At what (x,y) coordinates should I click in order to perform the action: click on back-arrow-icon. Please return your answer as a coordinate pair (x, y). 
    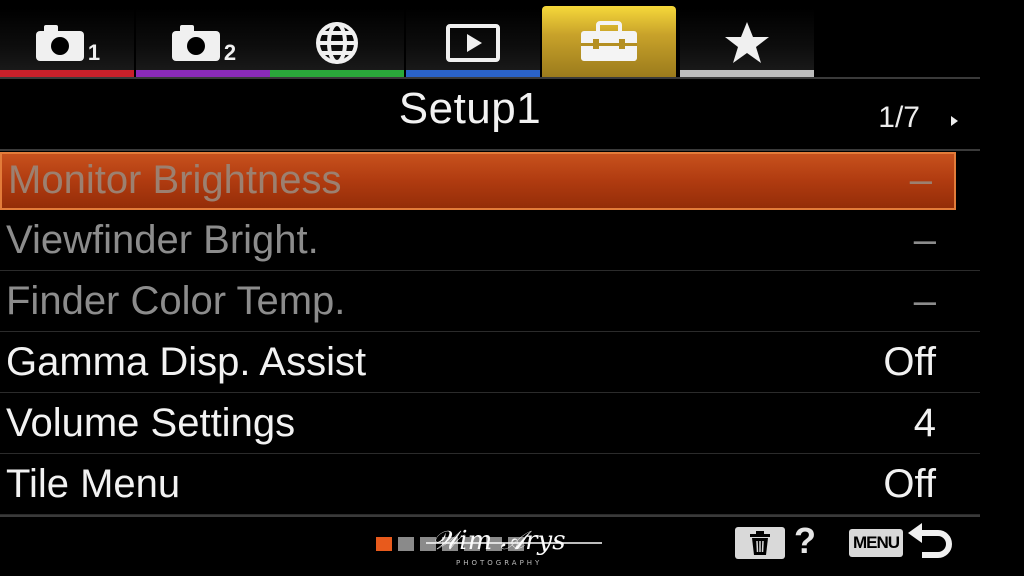
    Looking at the image, I should click on (931, 543).